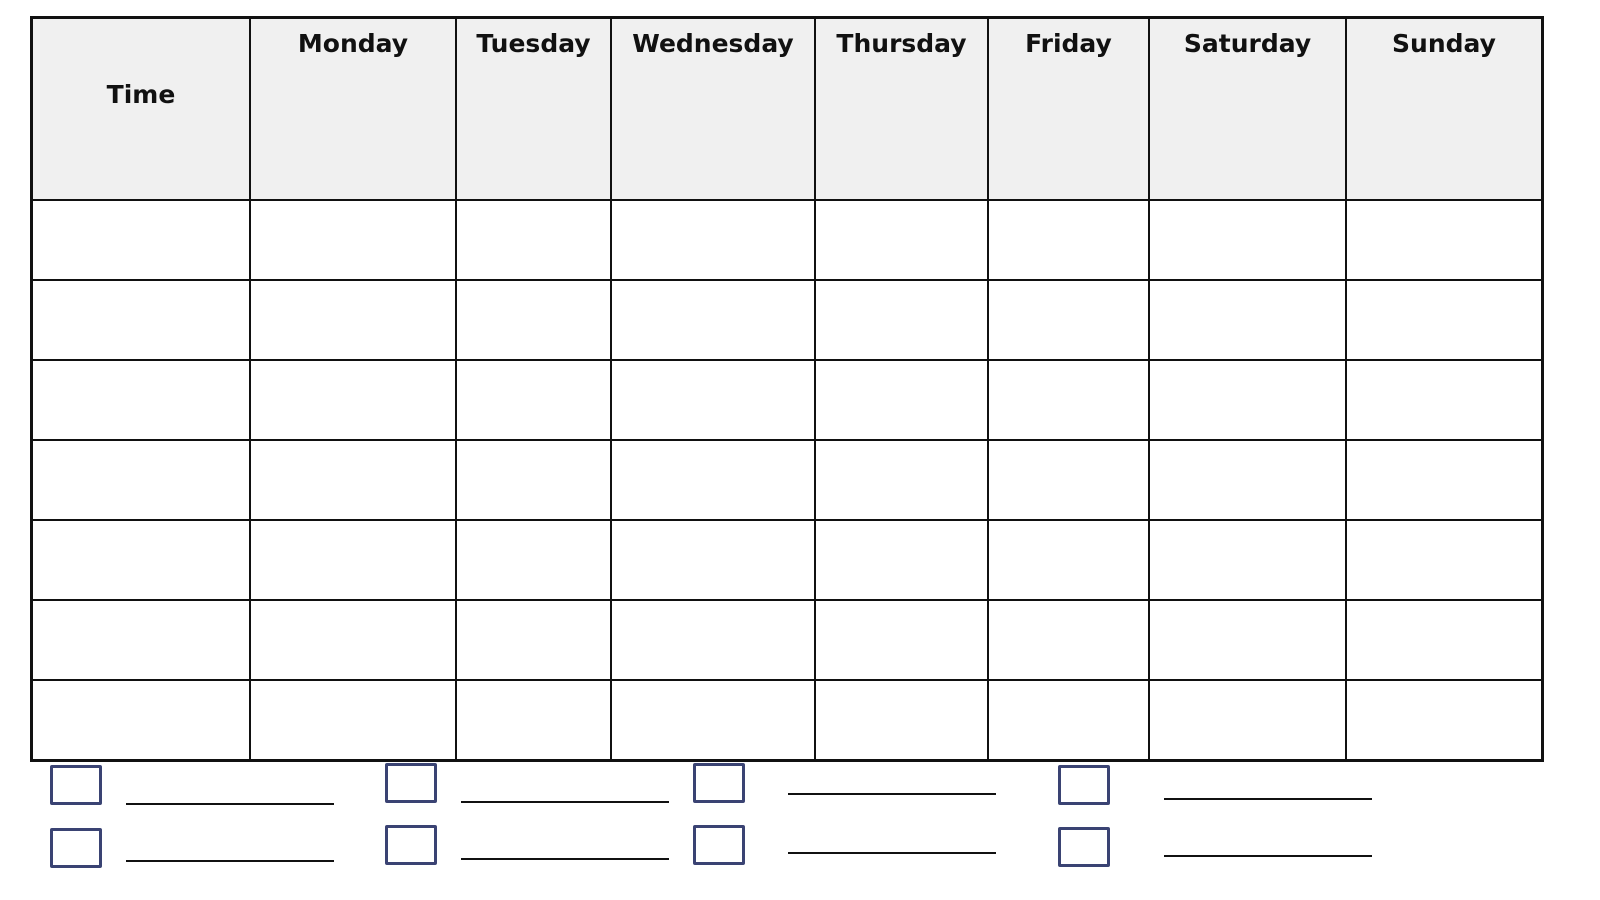 The width and height of the screenshot is (1600, 900). Describe the element at coordinates (353, 108) in the screenshot. I see `header-monday: Monday` at that location.